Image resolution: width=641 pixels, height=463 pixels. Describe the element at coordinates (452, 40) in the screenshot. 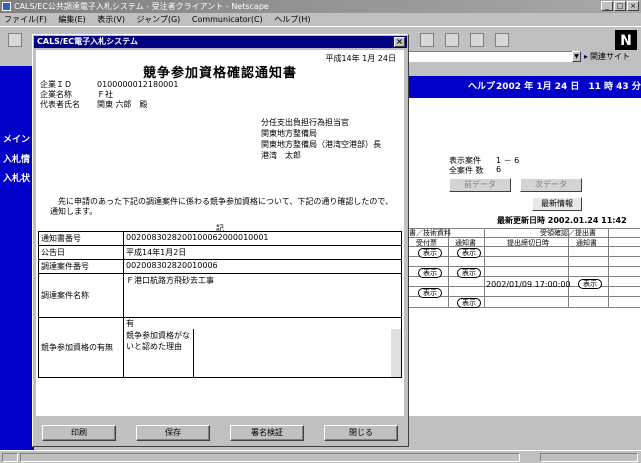

I see `toolbar-icon-b` at that location.